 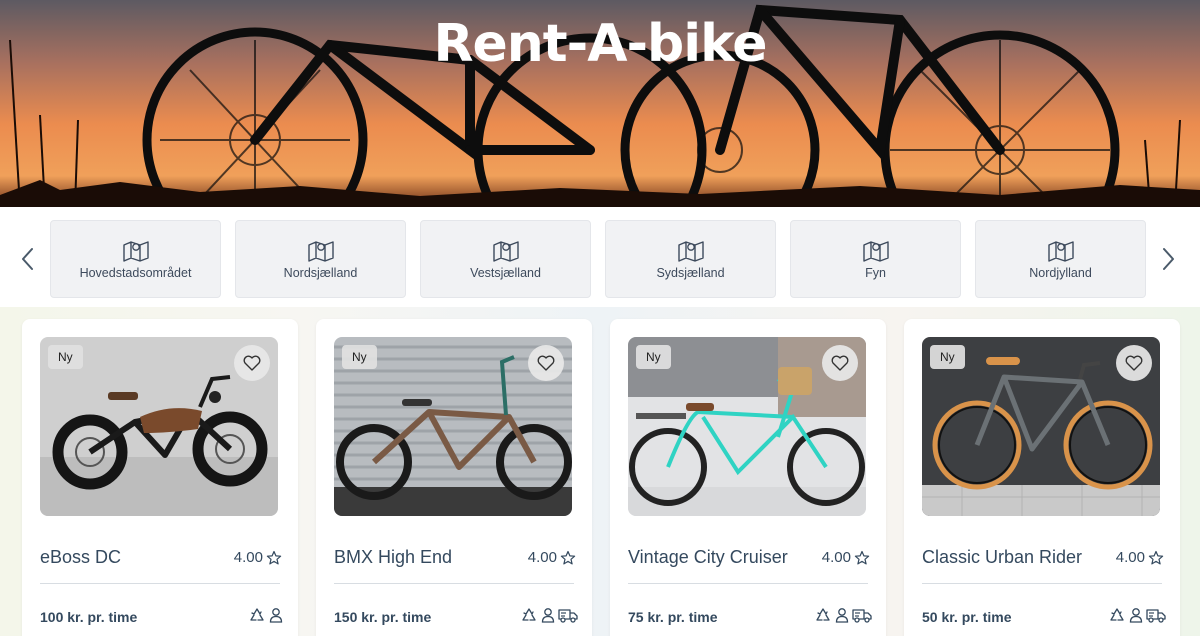 What do you see at coordinates (673, 617) in the screenshot?
I see `product-price: 75 kr. pr. time` at bounding box center [673, 617].